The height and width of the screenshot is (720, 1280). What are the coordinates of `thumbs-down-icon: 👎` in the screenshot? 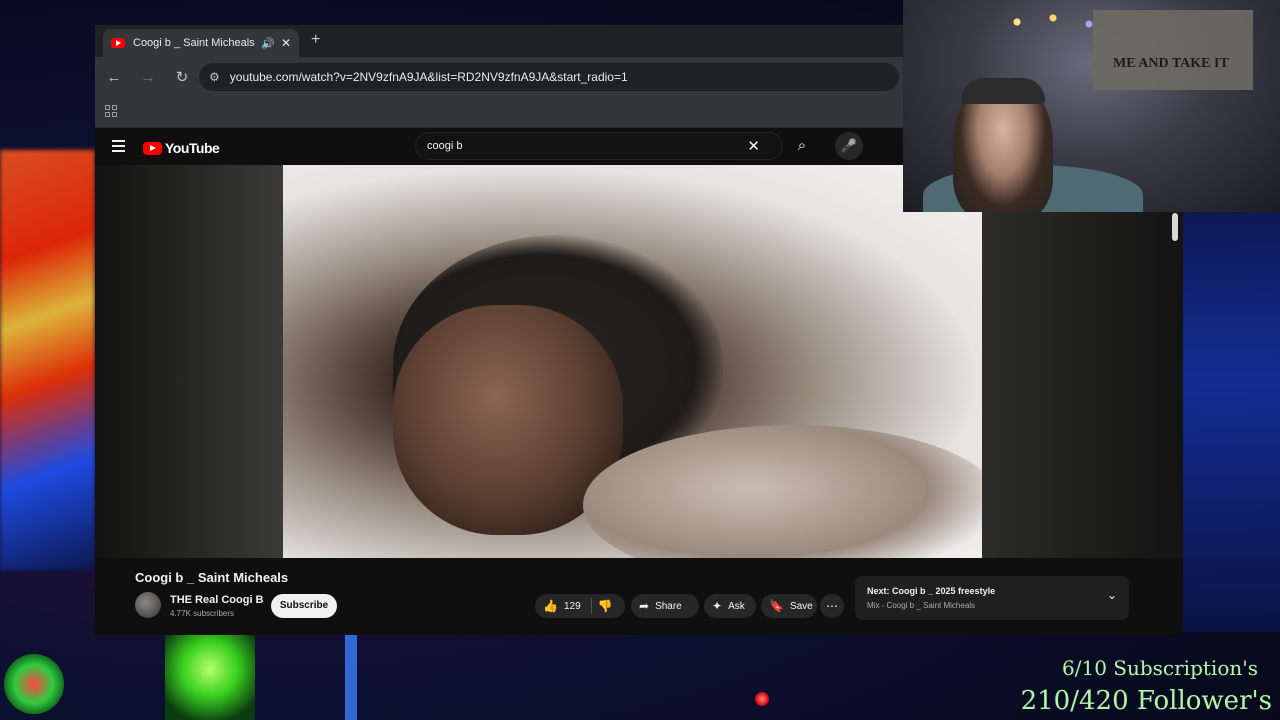 It's located at (605, 606).